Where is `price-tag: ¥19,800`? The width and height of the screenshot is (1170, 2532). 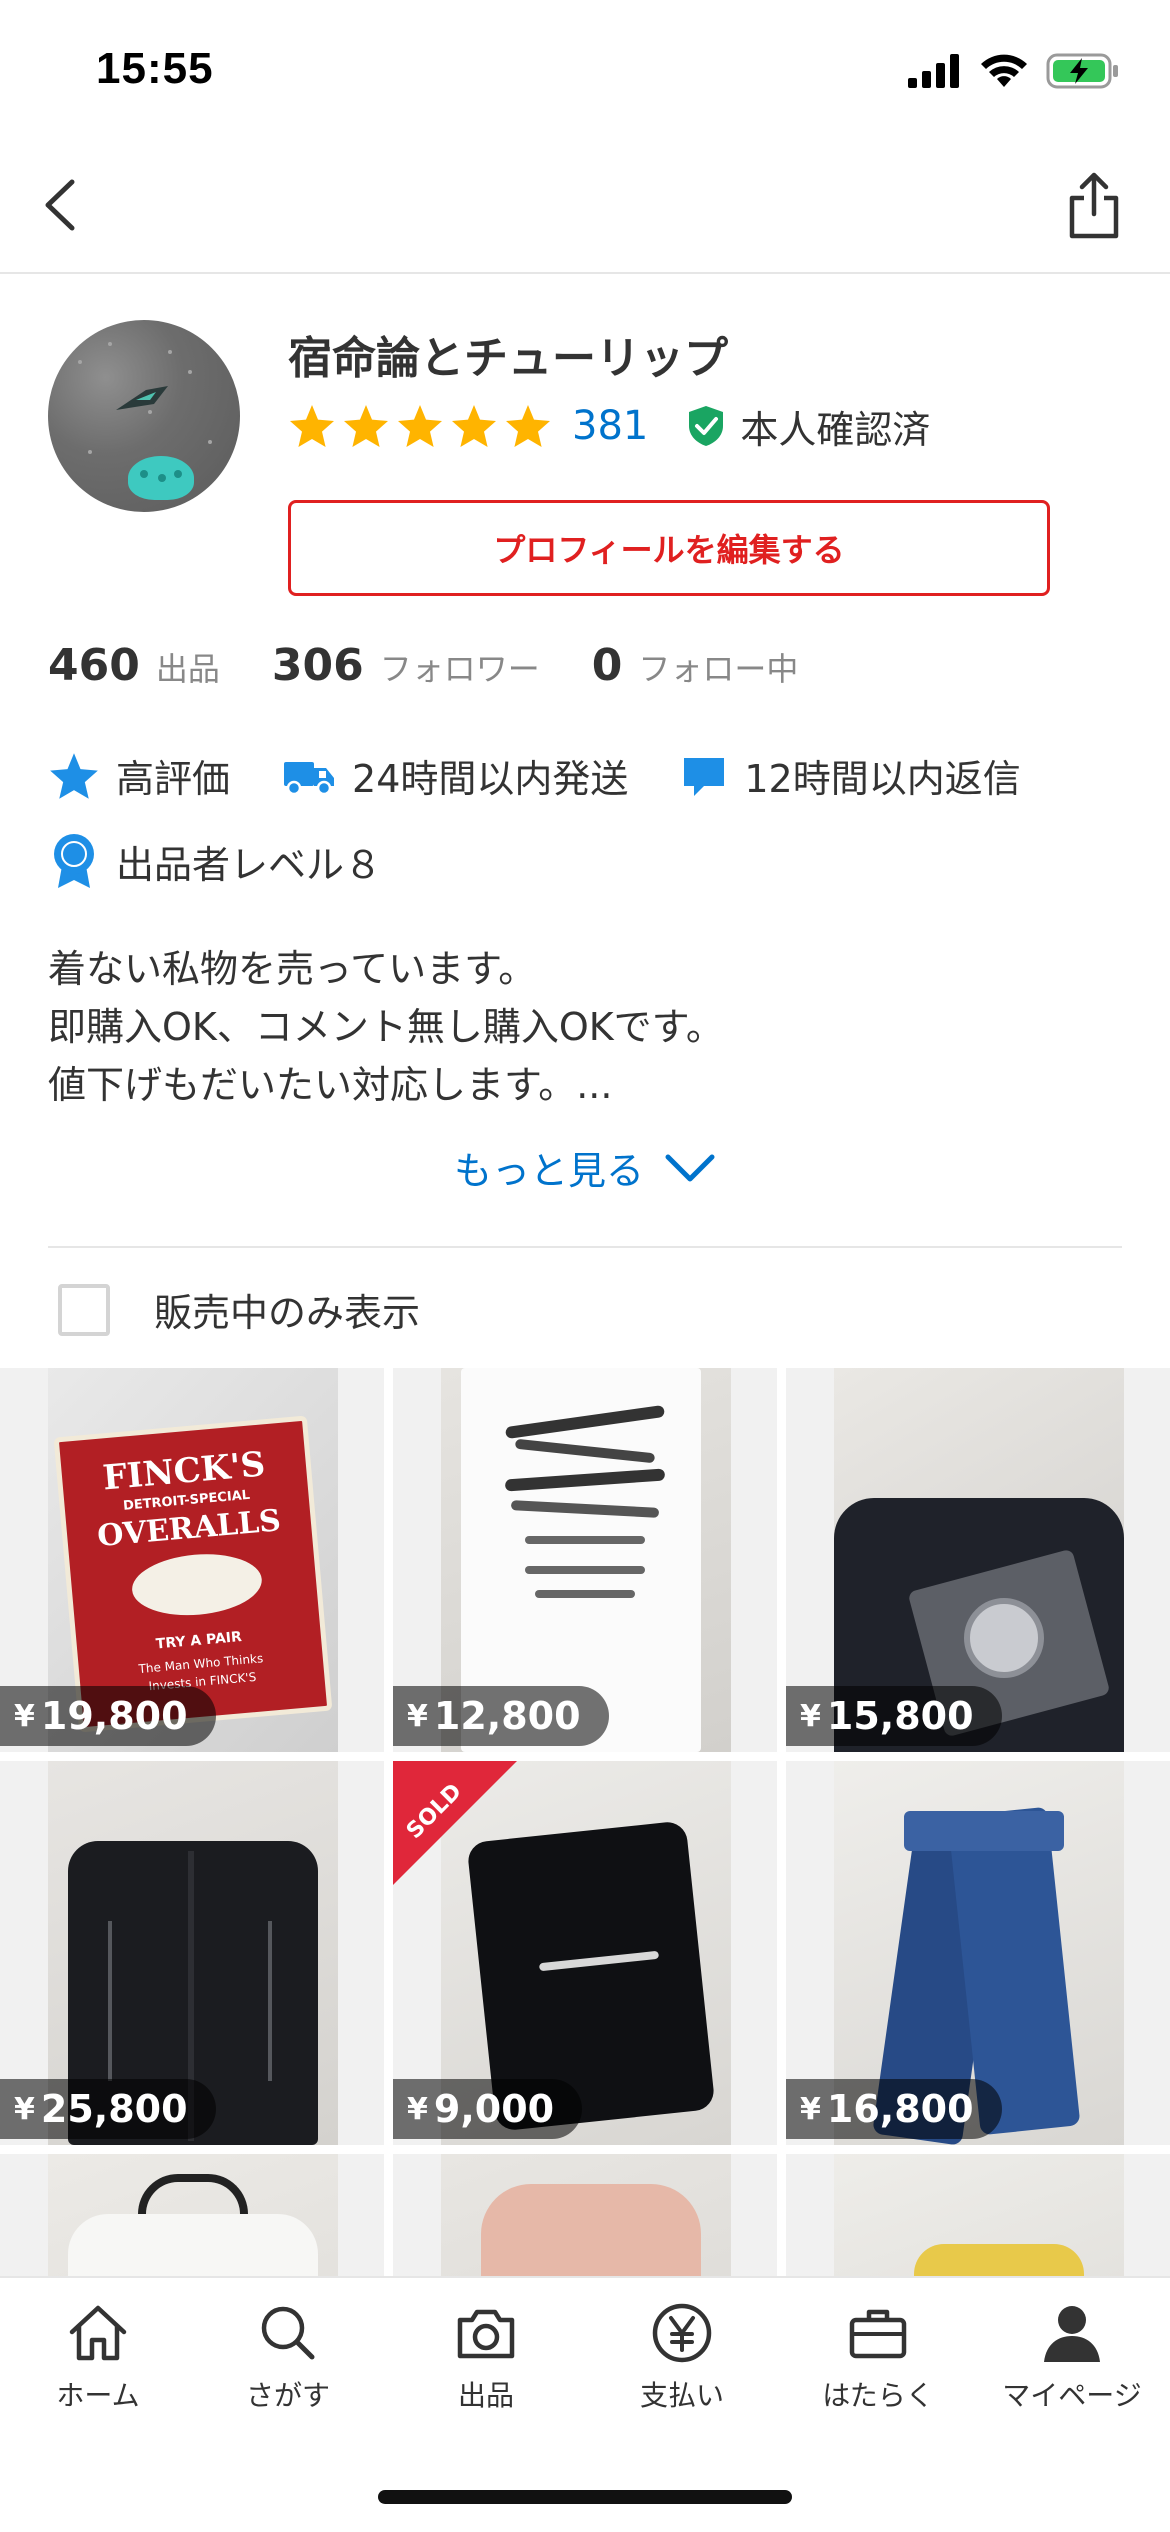
price-tag: ¥19,800 is located at coordinates (108, 1716).